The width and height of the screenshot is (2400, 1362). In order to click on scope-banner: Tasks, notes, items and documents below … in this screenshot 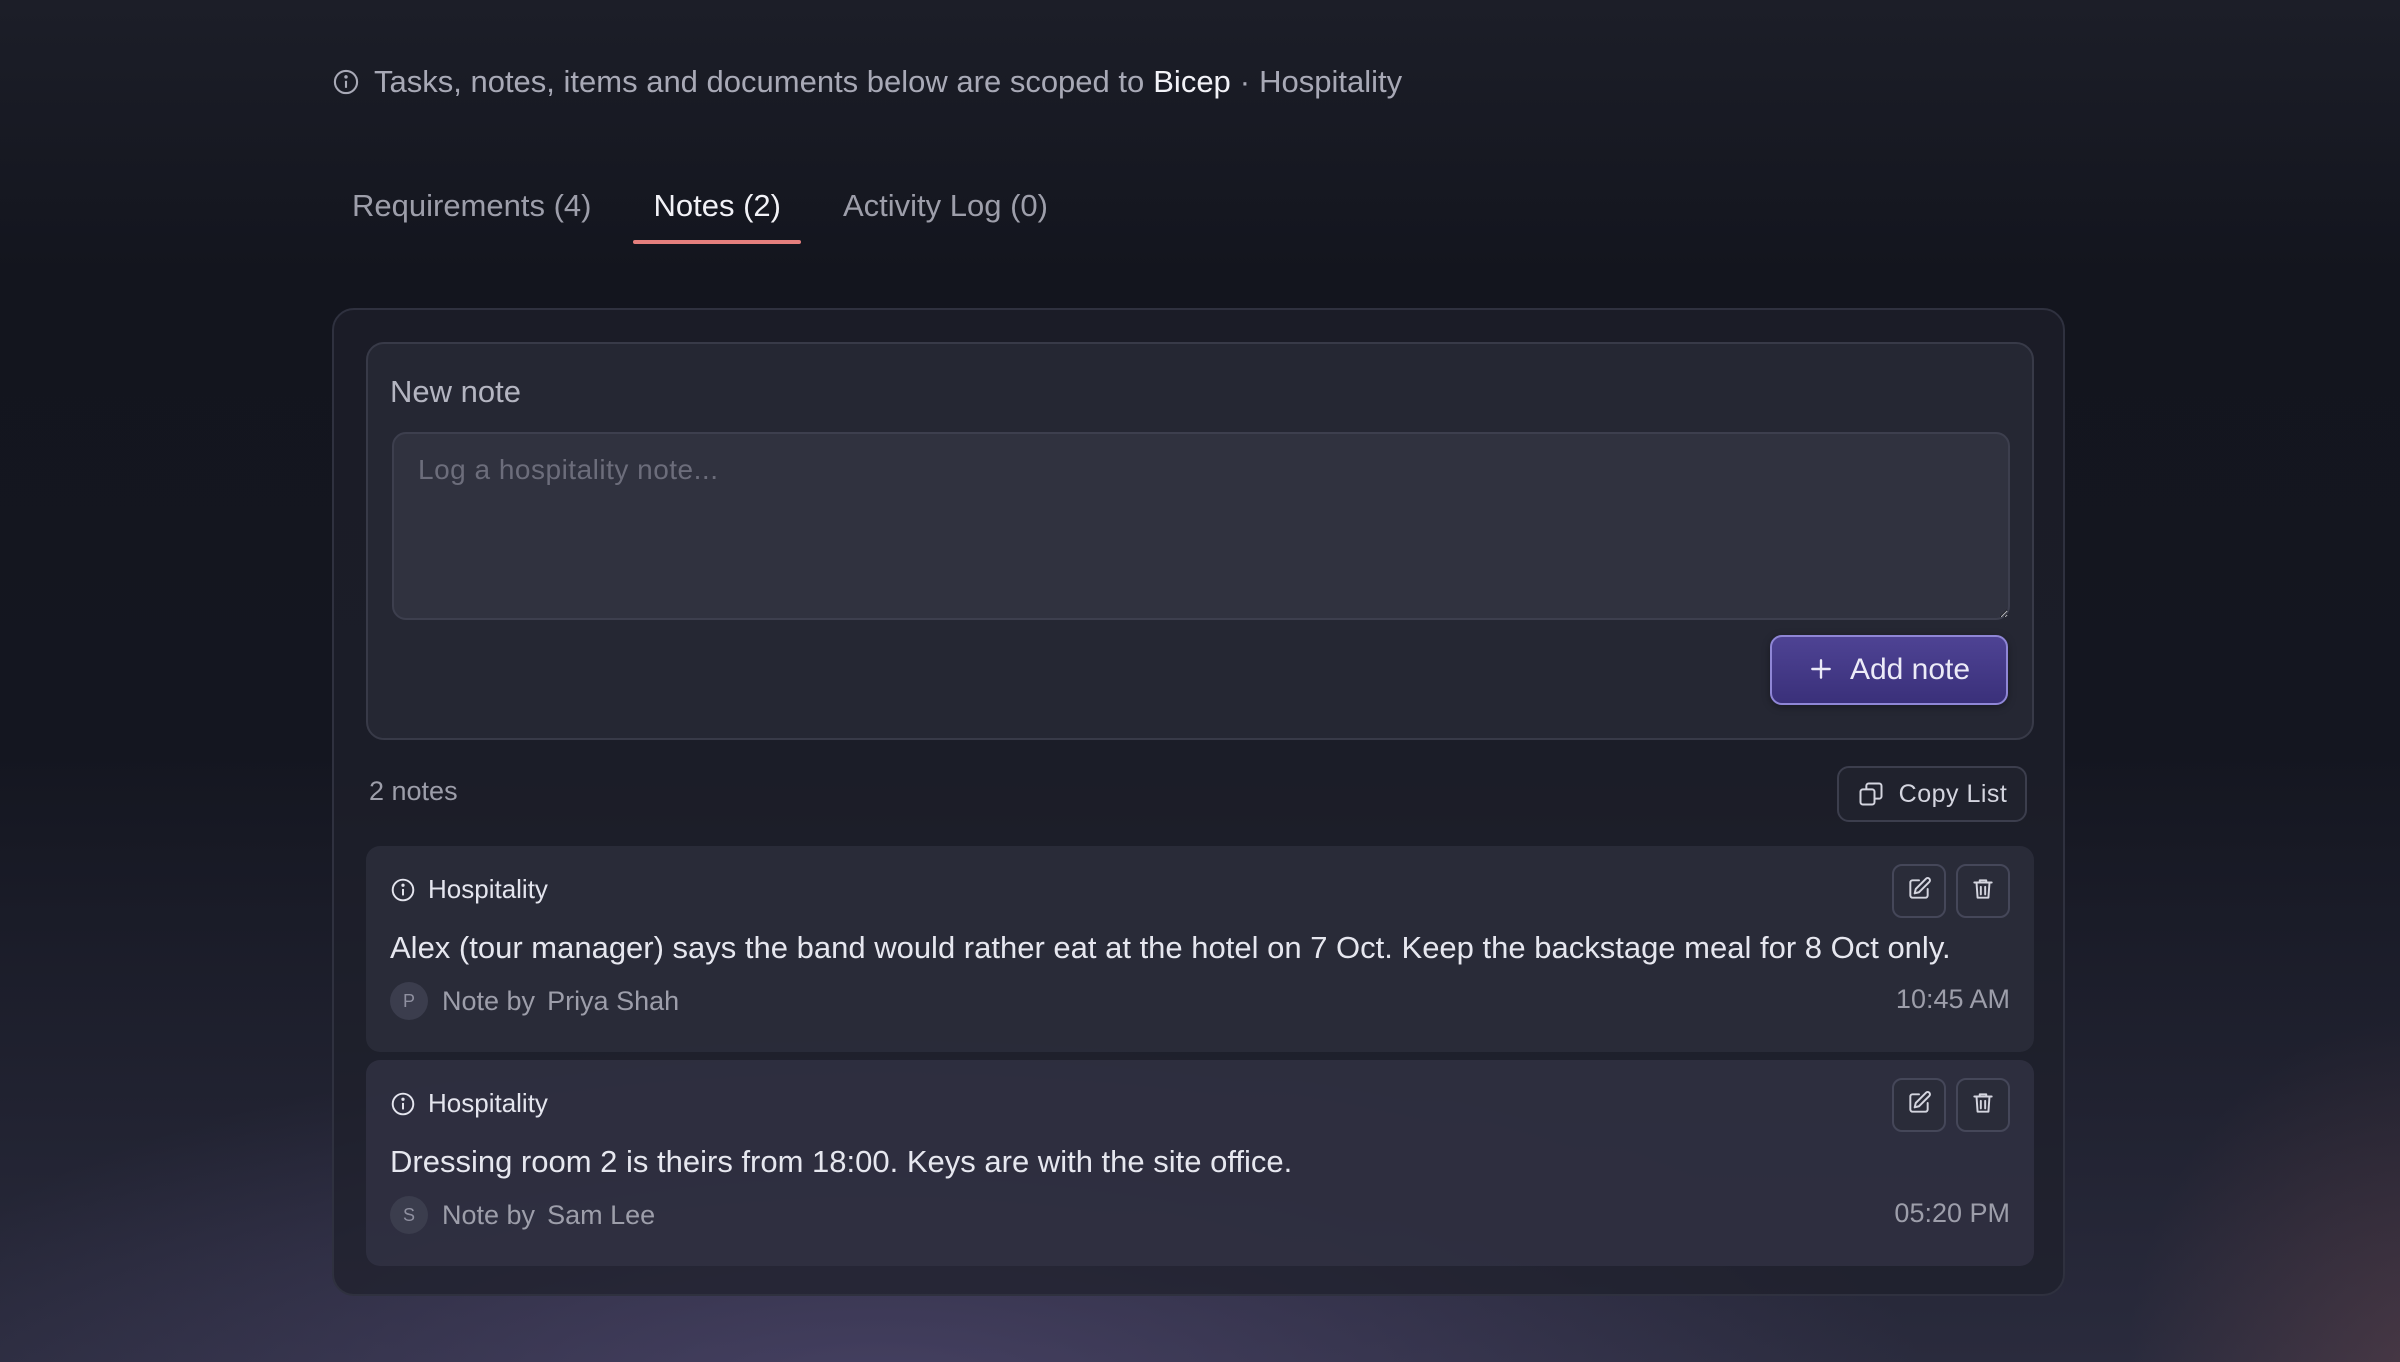, I will do `click(867, 82)`.